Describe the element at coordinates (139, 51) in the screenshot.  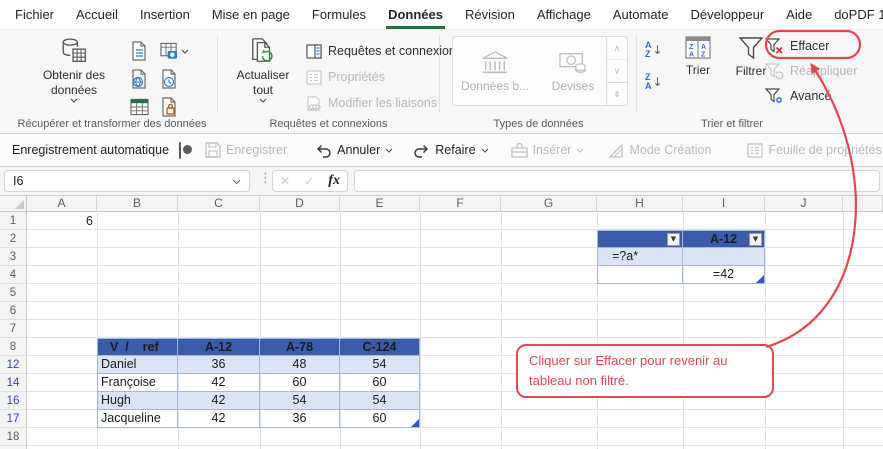
I see `text-file-icon` at that location.